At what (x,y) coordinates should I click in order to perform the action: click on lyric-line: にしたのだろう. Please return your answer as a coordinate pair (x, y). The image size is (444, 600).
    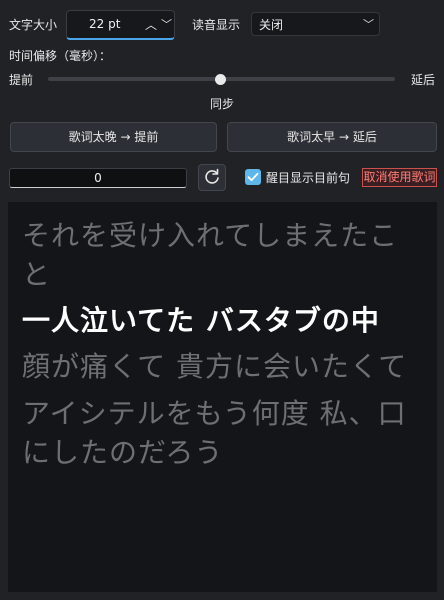
    Looking at the image, I should click on (123, 452).